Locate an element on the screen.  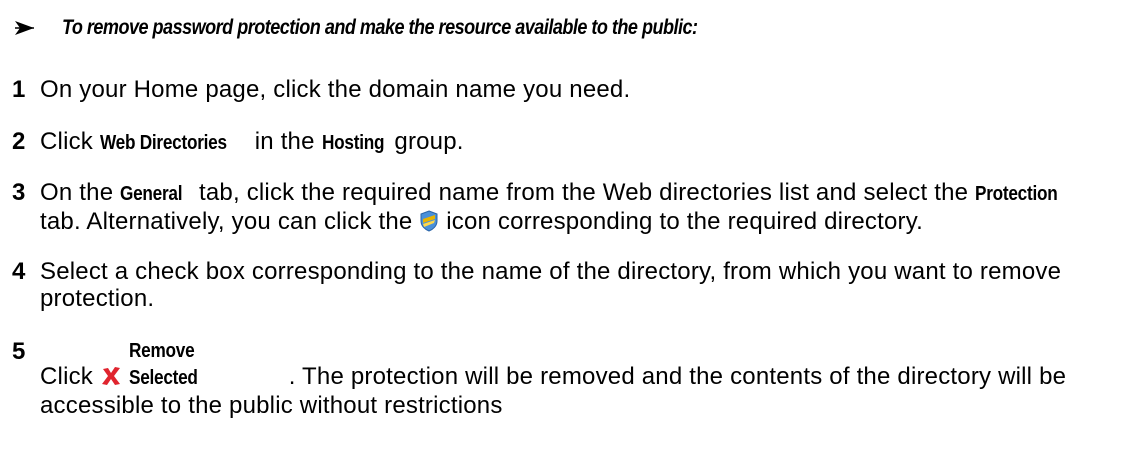
remove-icon is located at coordinates (110, 376).